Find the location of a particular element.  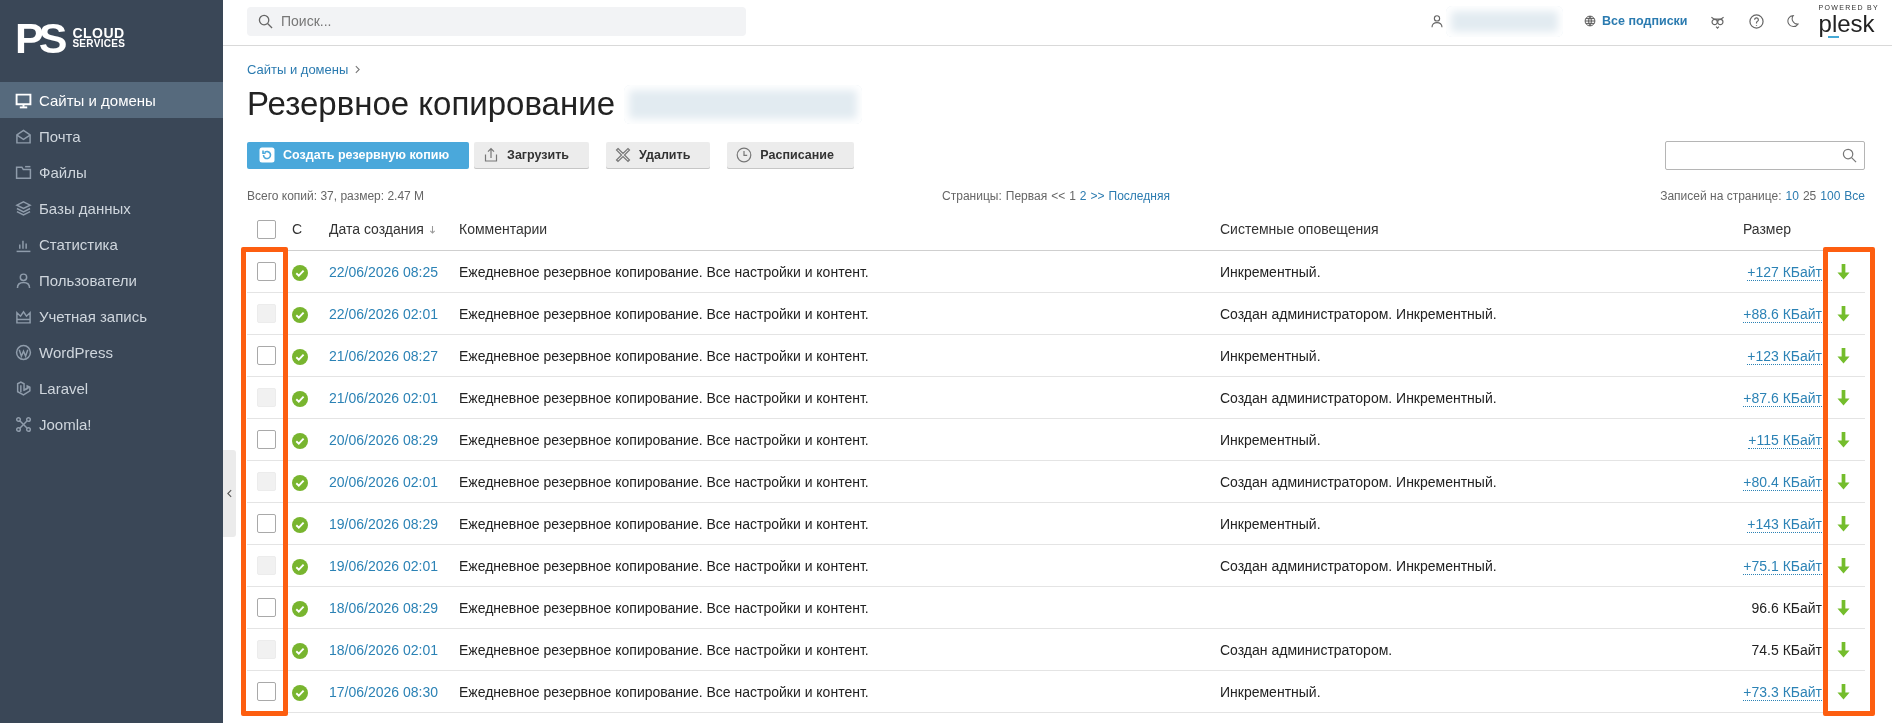

pagination-text: 1 is located at coordinates (1072, 196).